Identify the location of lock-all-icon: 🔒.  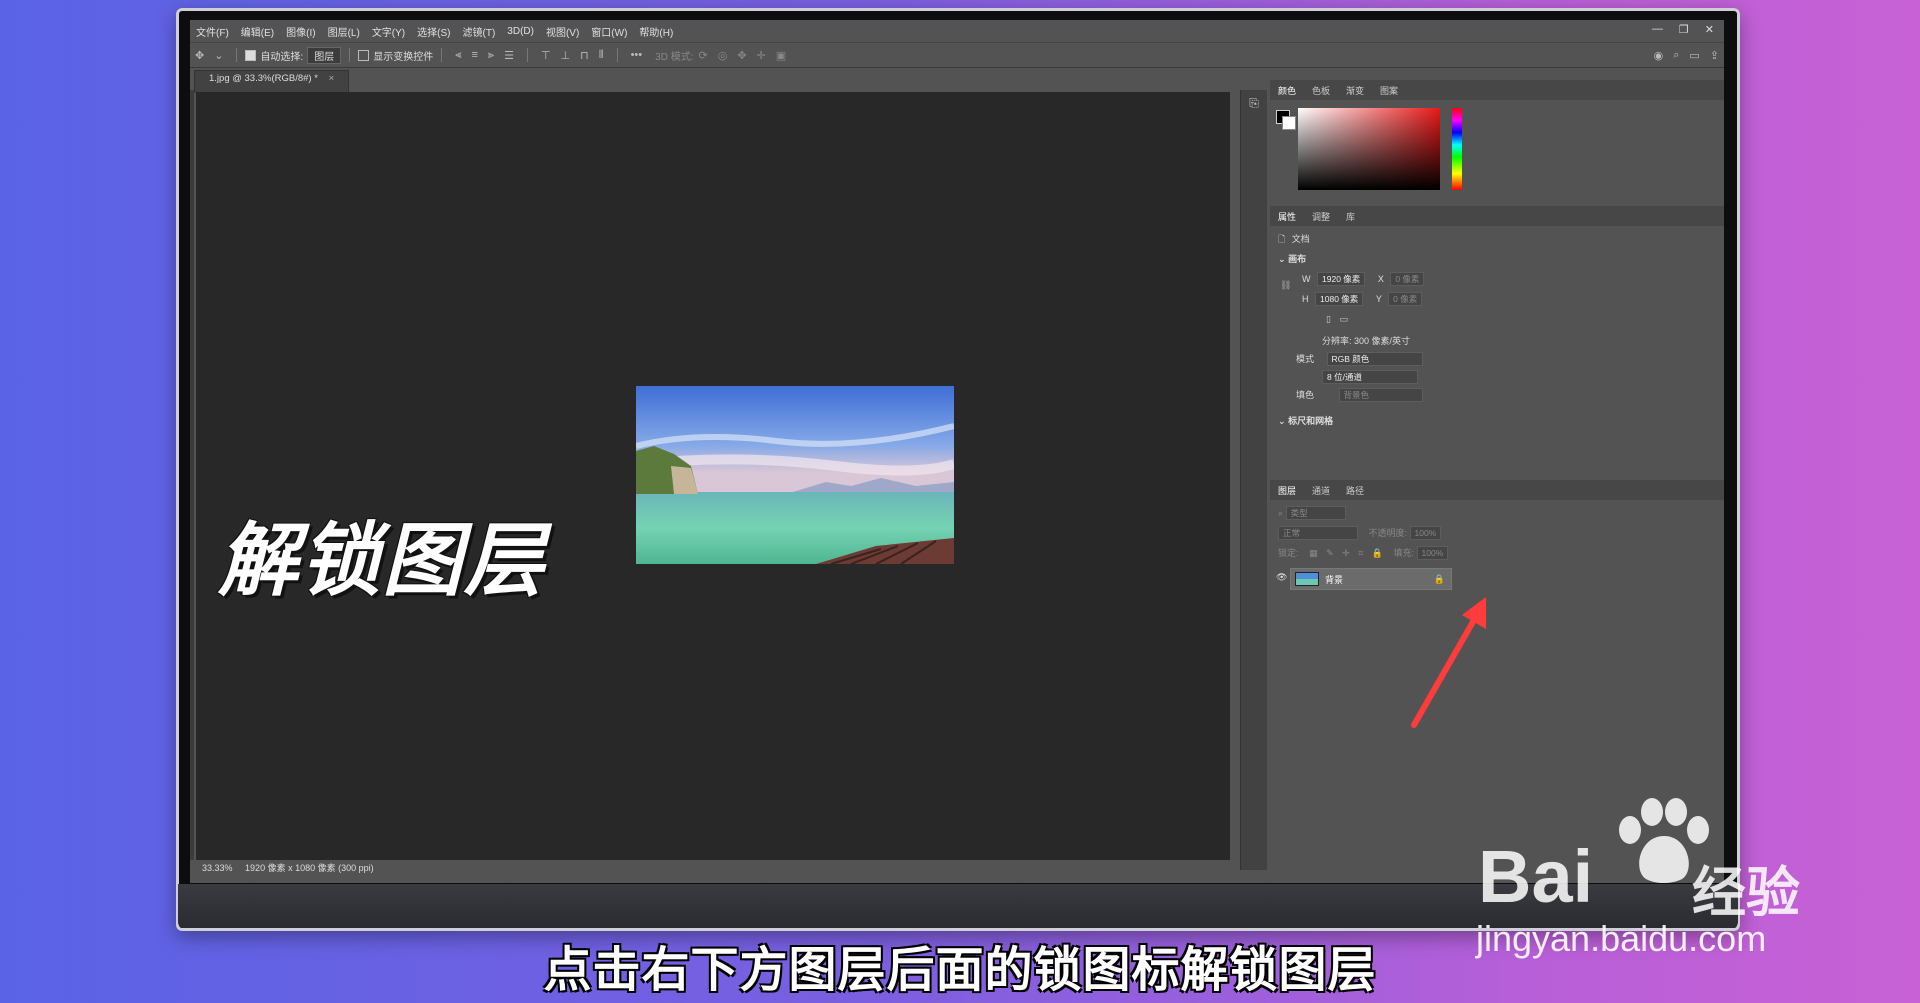
(1377, 553).